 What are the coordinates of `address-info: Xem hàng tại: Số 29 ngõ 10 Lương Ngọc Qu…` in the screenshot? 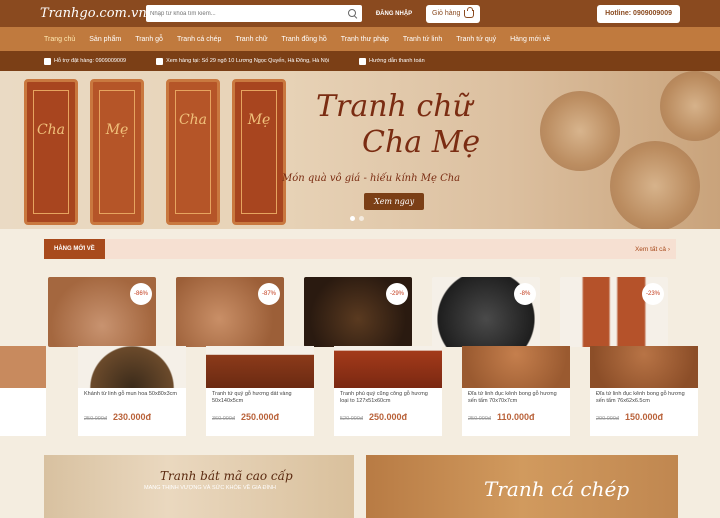 It's located at (243, 61).